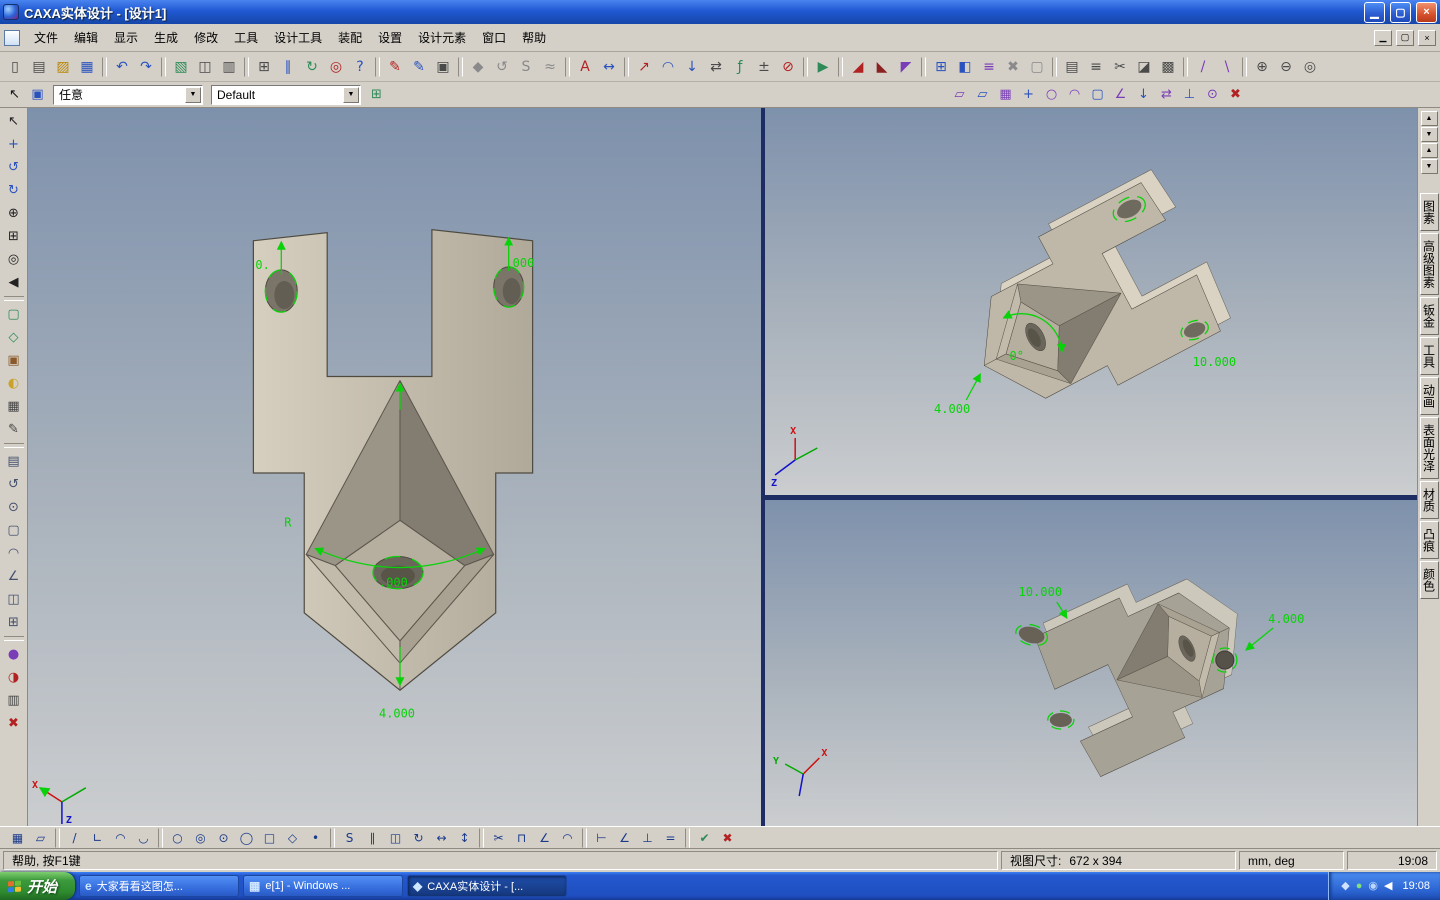 The width and height of the screenshot is (1440, 900). What do you see at coordinates (14, 484) in the screenshot?
I see `revolve: ↺` at bounding box center [14, 484].